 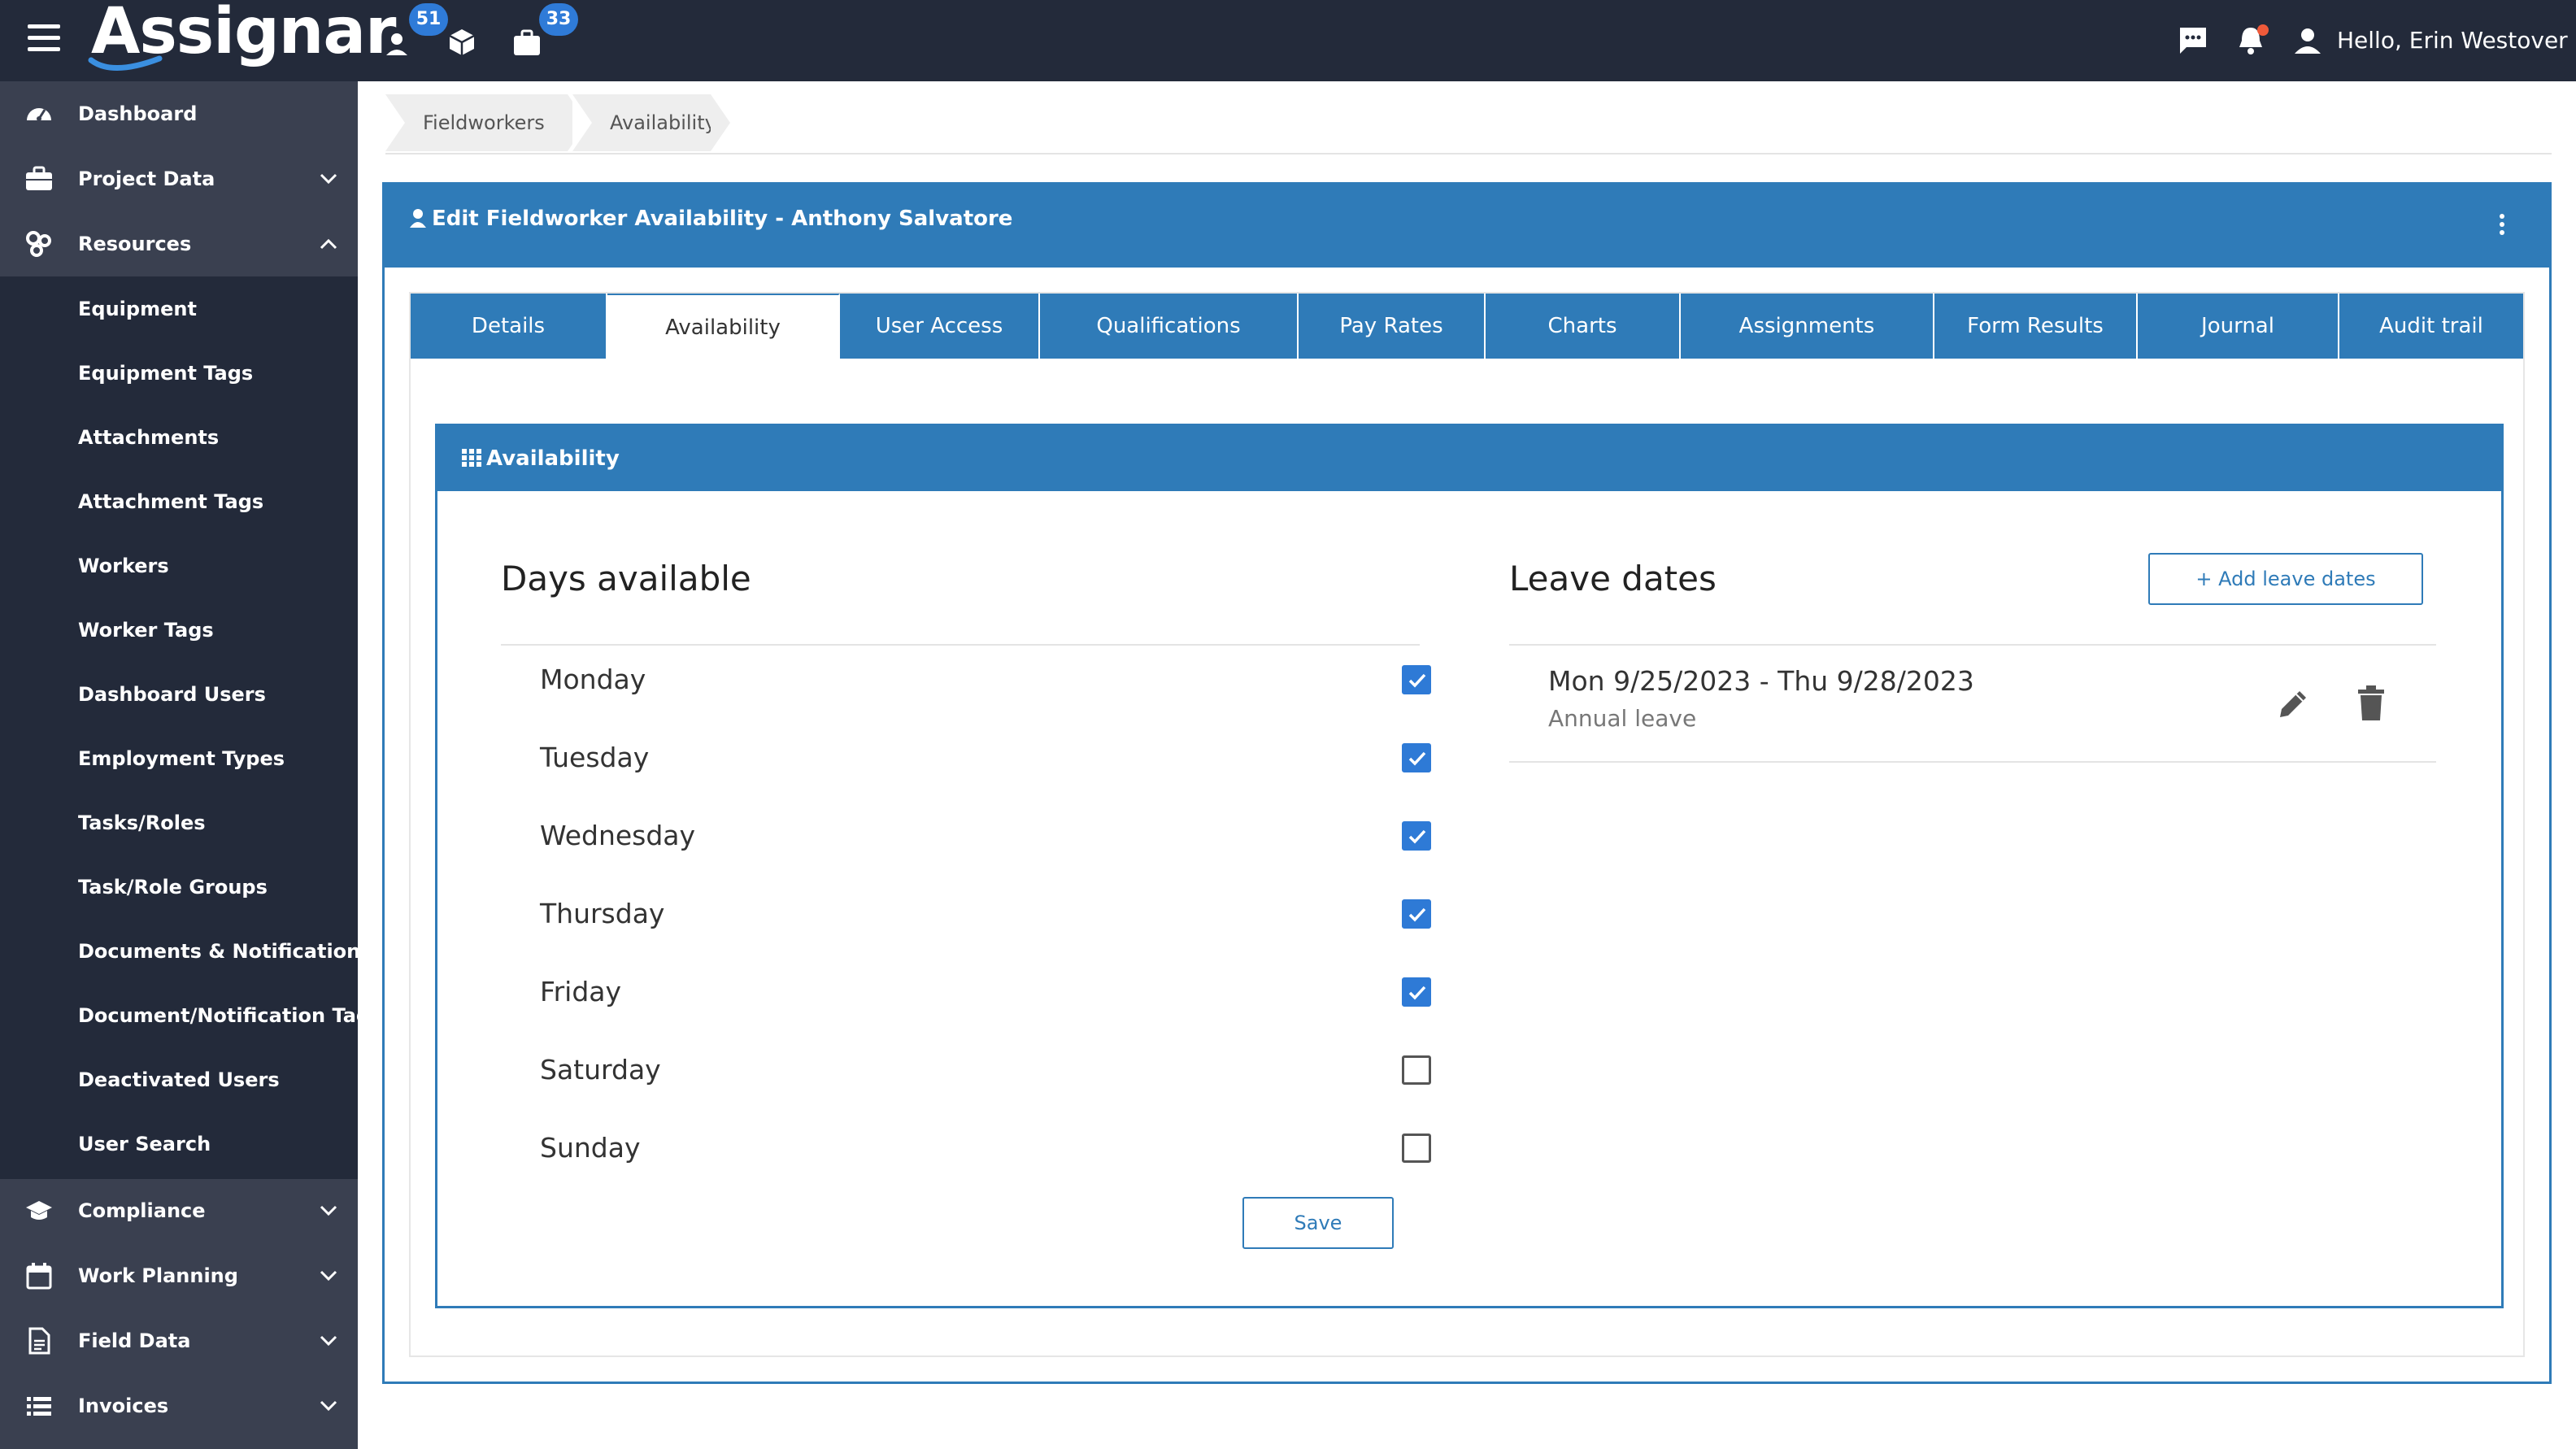 What do you see at coordinates (2193, 41) in the screenshot?
I see `chat-icon` at bounding box center [2193, 41].